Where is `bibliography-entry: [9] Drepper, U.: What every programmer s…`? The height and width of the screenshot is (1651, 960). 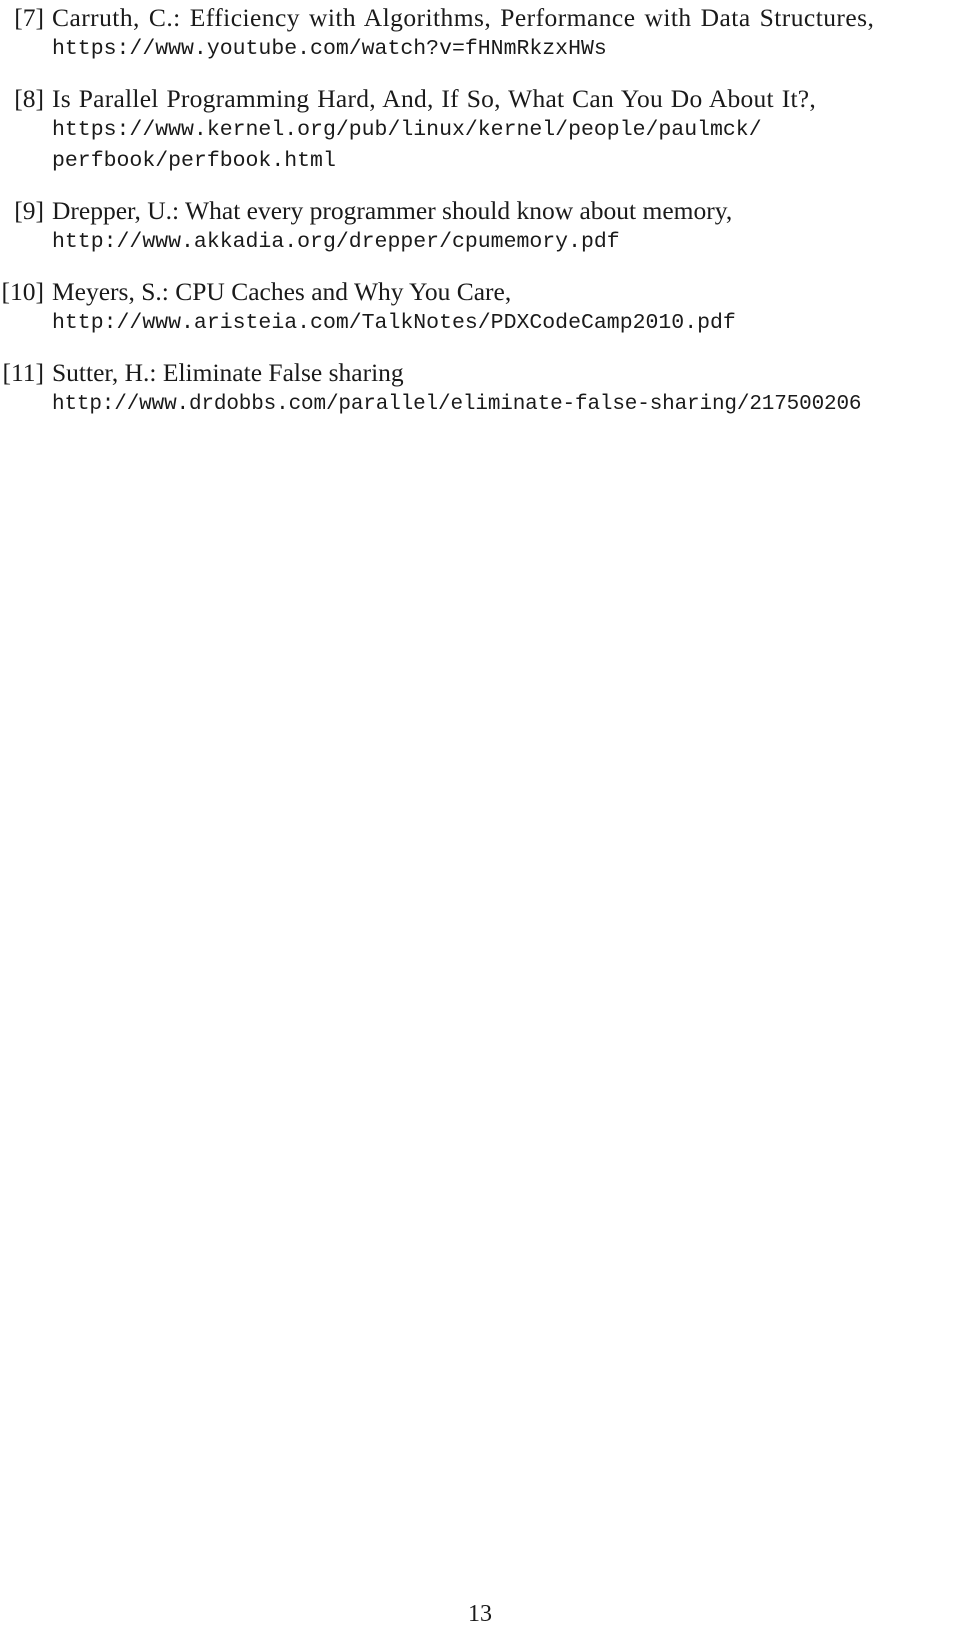 bibliography-entry: [9] Drepper, U.: What every programmer s… is located at coordinates (480, 226).